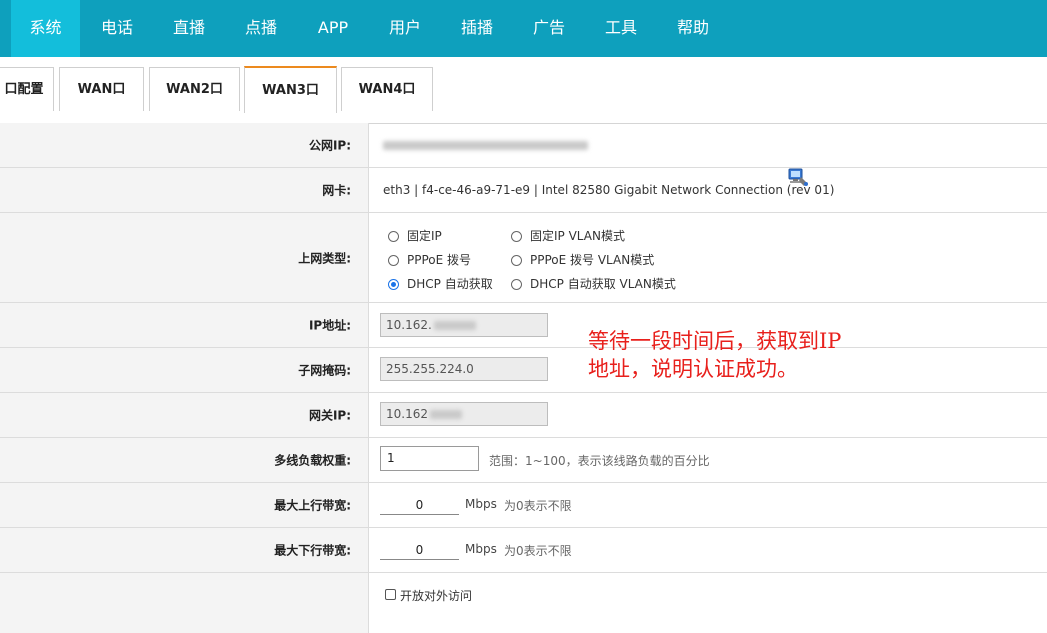  Describe the element at coordinates (312, 550) in the screenshot. I see `down-bw-label: 最大下行带宽:` at that location.